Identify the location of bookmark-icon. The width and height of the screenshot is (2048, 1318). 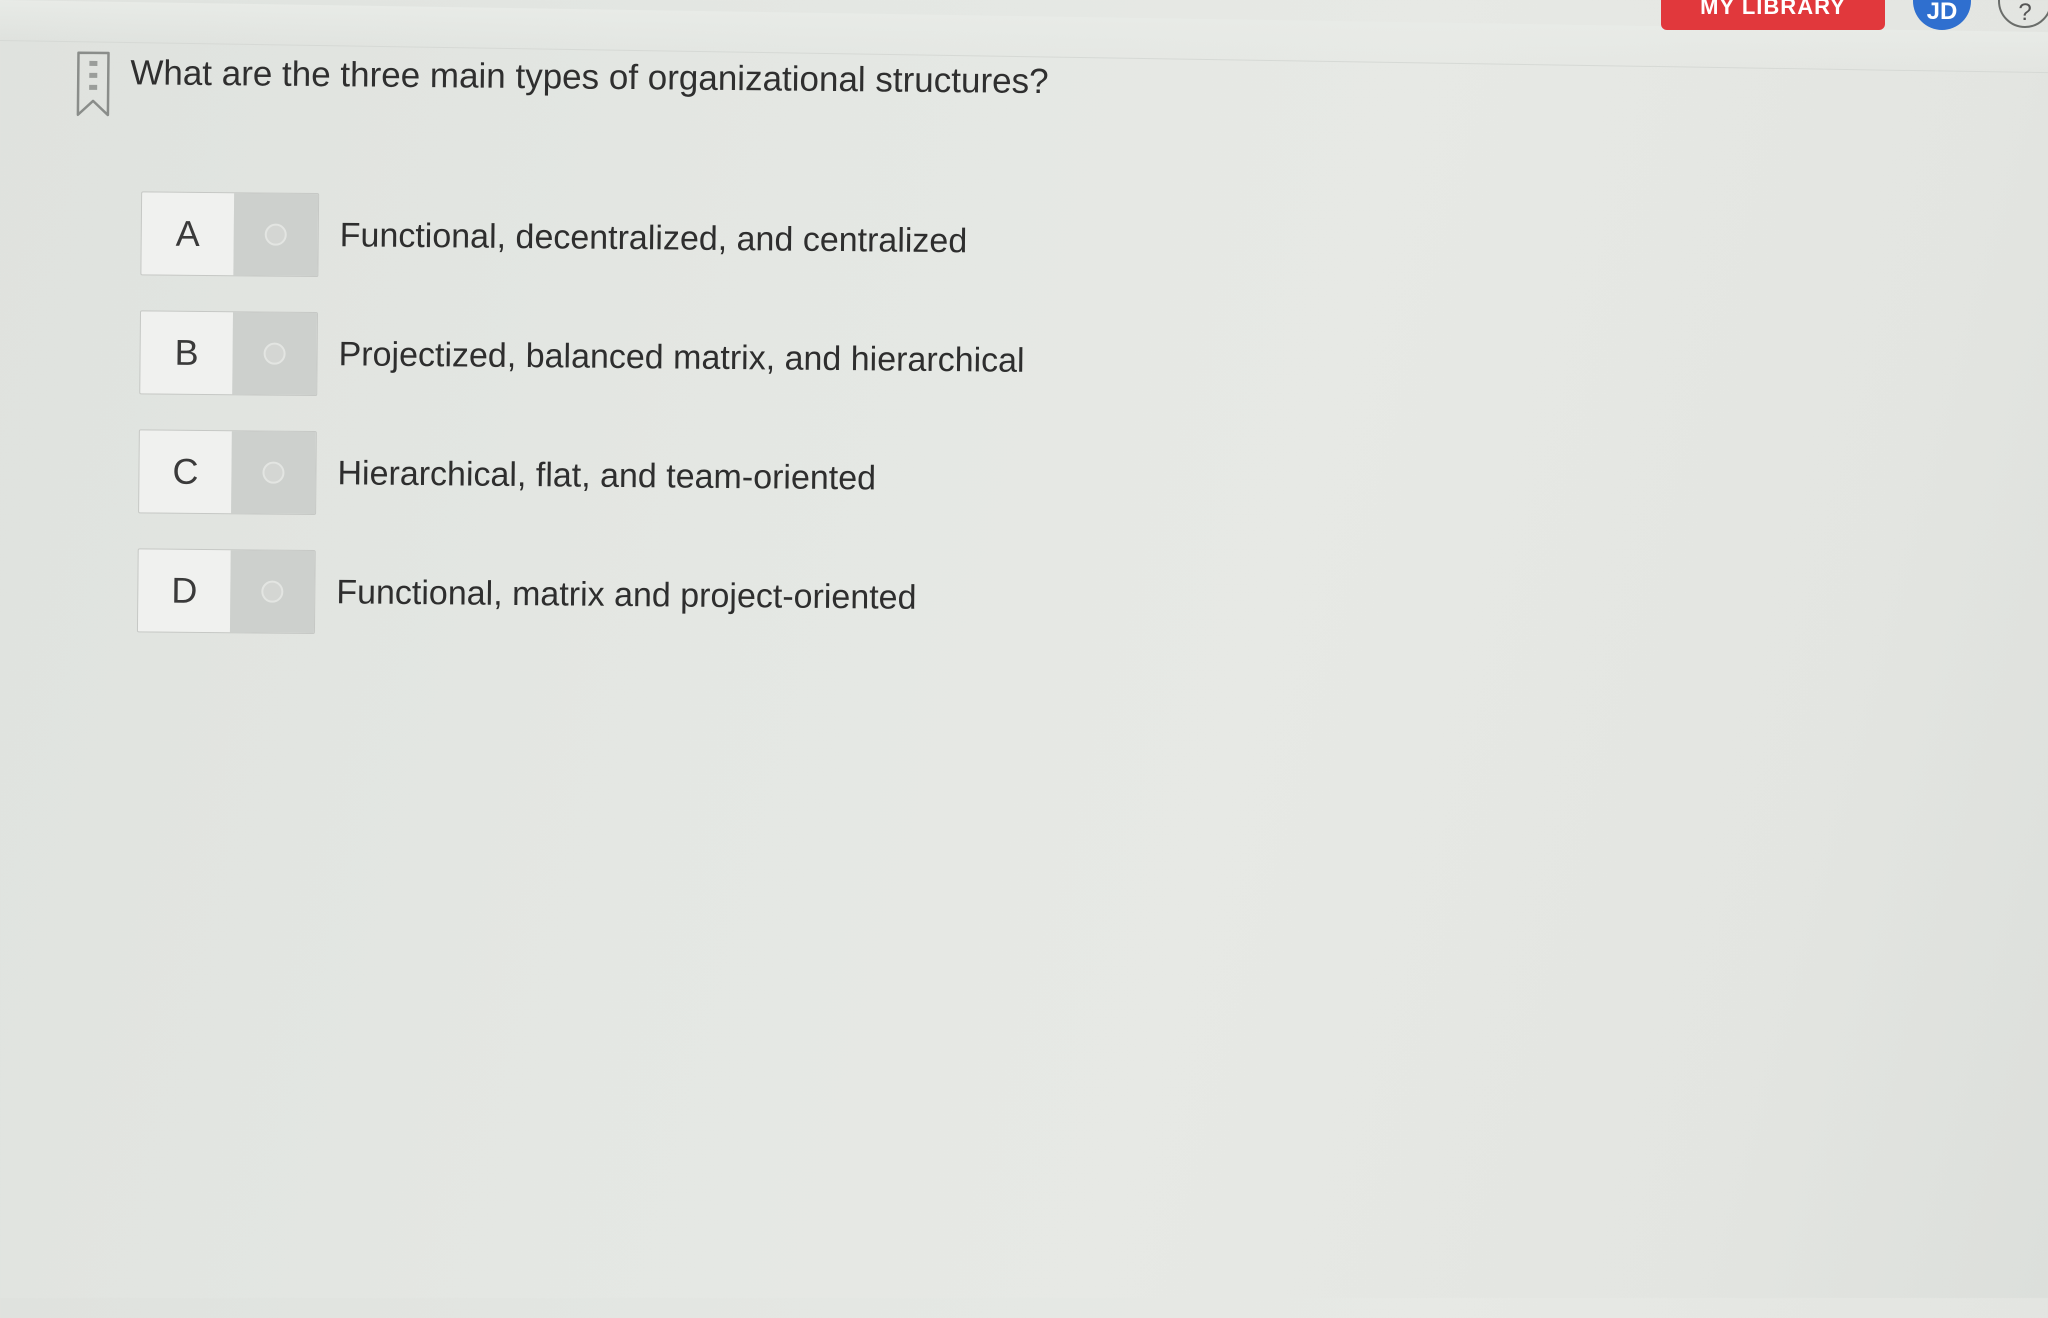
(93, 85).